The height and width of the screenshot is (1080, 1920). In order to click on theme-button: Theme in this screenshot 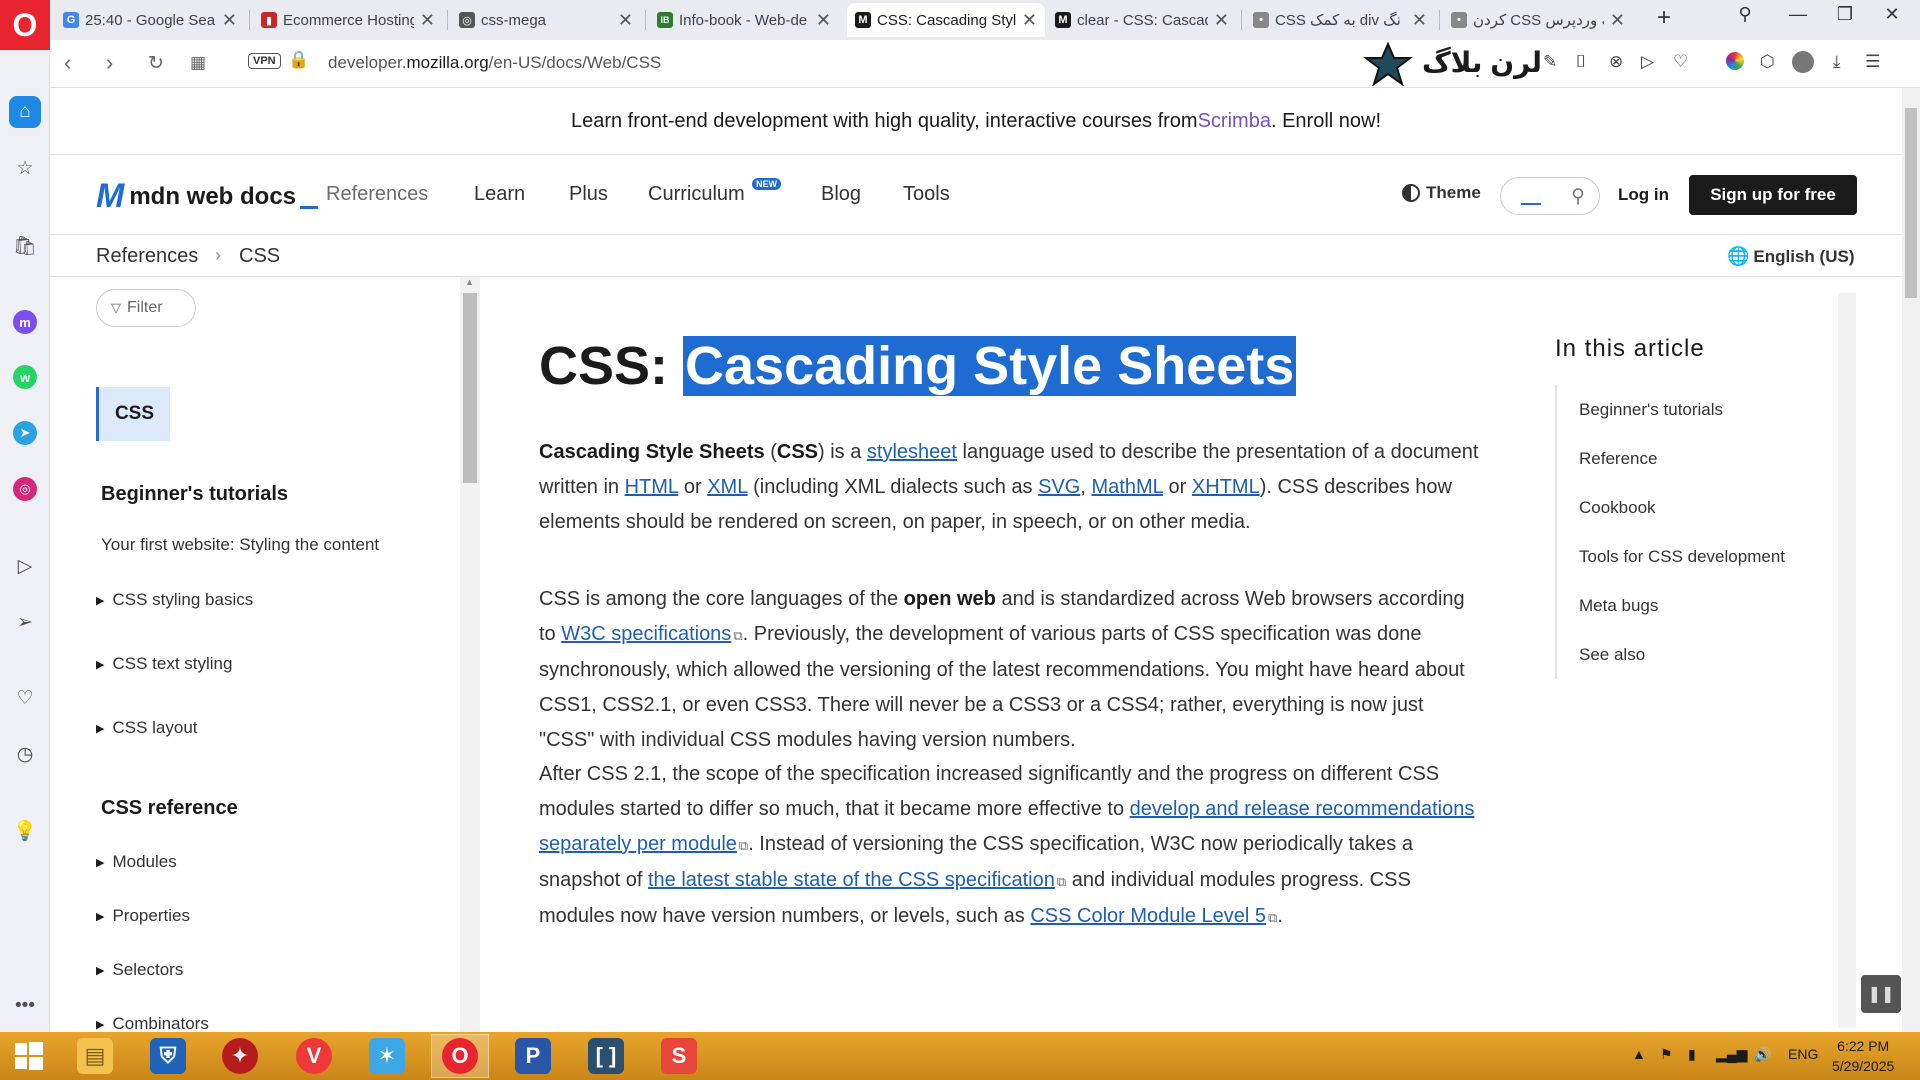, I will do `click(1441, 193)`.